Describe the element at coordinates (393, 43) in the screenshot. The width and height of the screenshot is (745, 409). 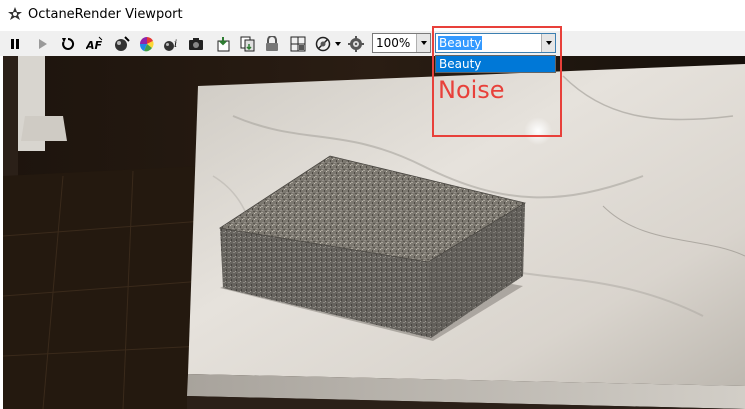
I see `zoom-value: 100%` at that location.